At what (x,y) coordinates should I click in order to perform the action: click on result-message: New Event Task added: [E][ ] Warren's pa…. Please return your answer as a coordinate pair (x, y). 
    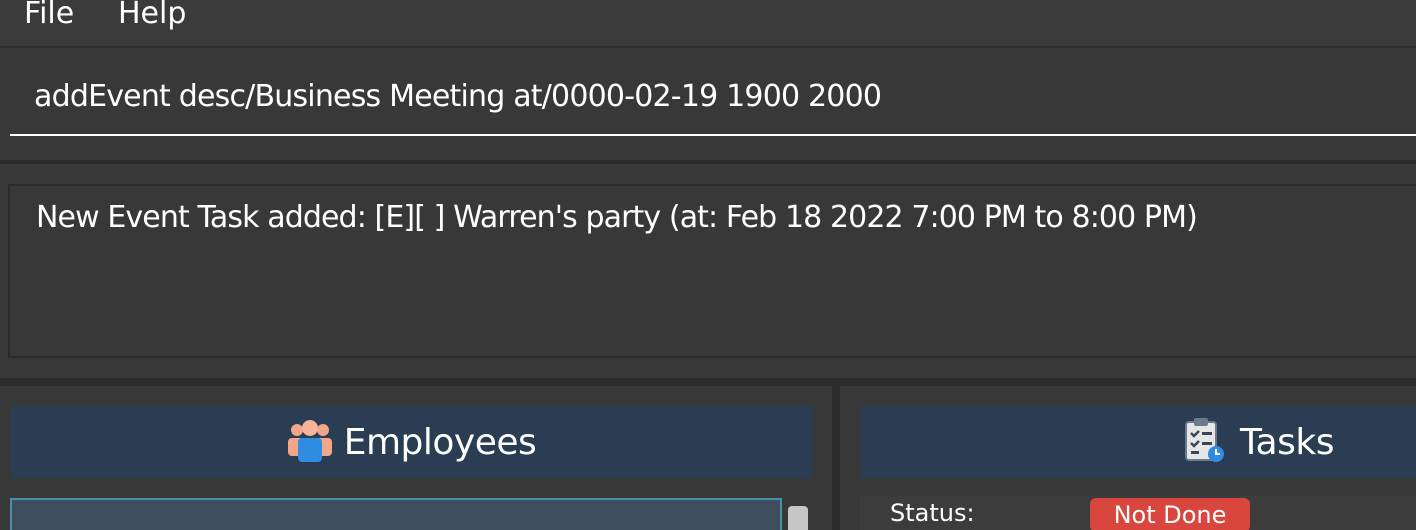
    Looking at the image, I should click on (617, 217).